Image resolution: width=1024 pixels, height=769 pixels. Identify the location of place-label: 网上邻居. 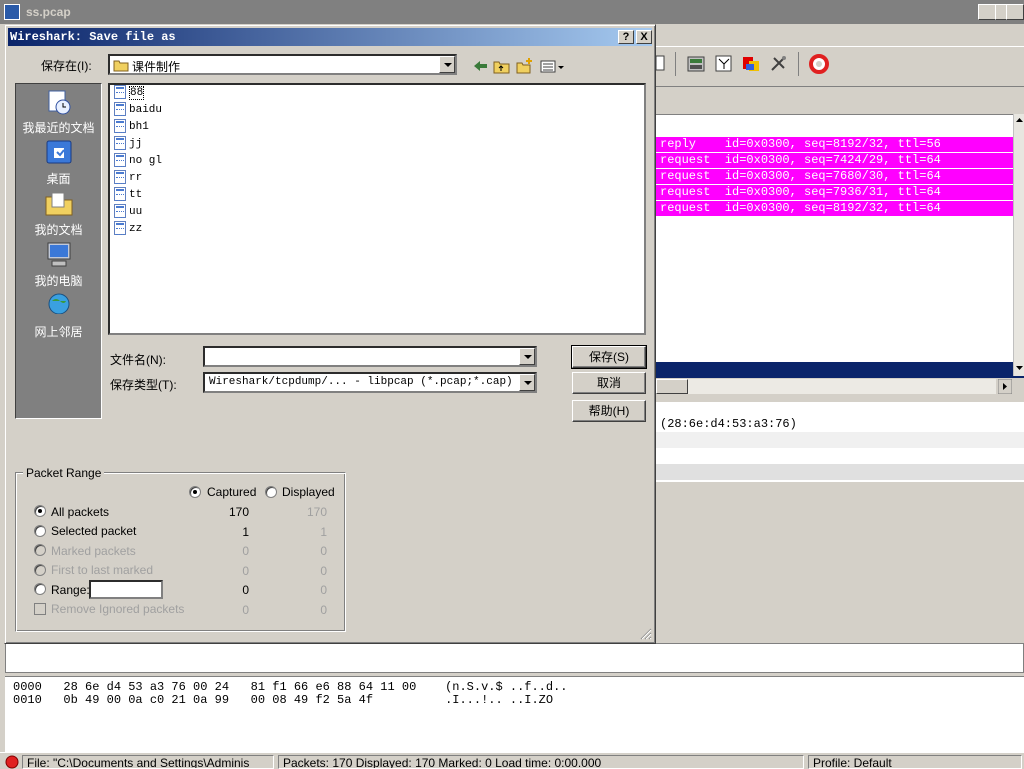
(58, 332).